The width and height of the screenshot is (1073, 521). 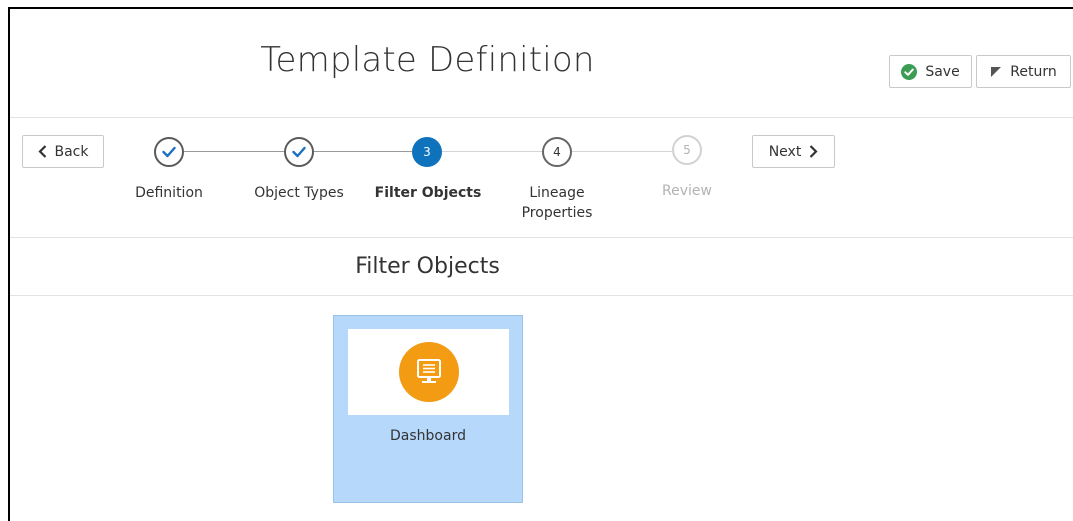 What do you see at coordinates (541, 237) in the screenshot?
I see `wizard-divider` at bounding box center [541, 237].